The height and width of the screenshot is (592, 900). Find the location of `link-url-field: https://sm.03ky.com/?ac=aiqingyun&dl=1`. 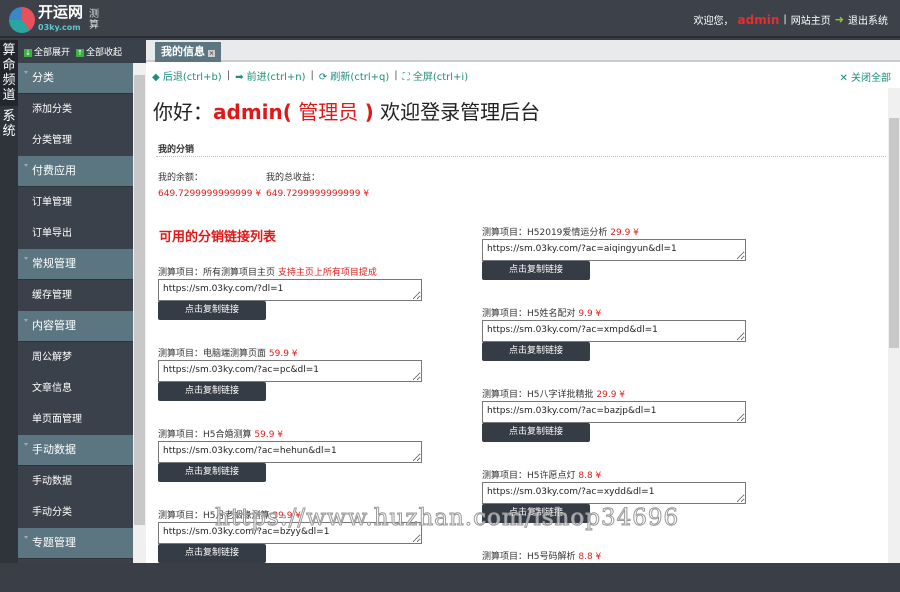

link-url-field: https://sm.03ky.com/?ac=aiqingyun&dl=1 is located at coordinates (614, 250).